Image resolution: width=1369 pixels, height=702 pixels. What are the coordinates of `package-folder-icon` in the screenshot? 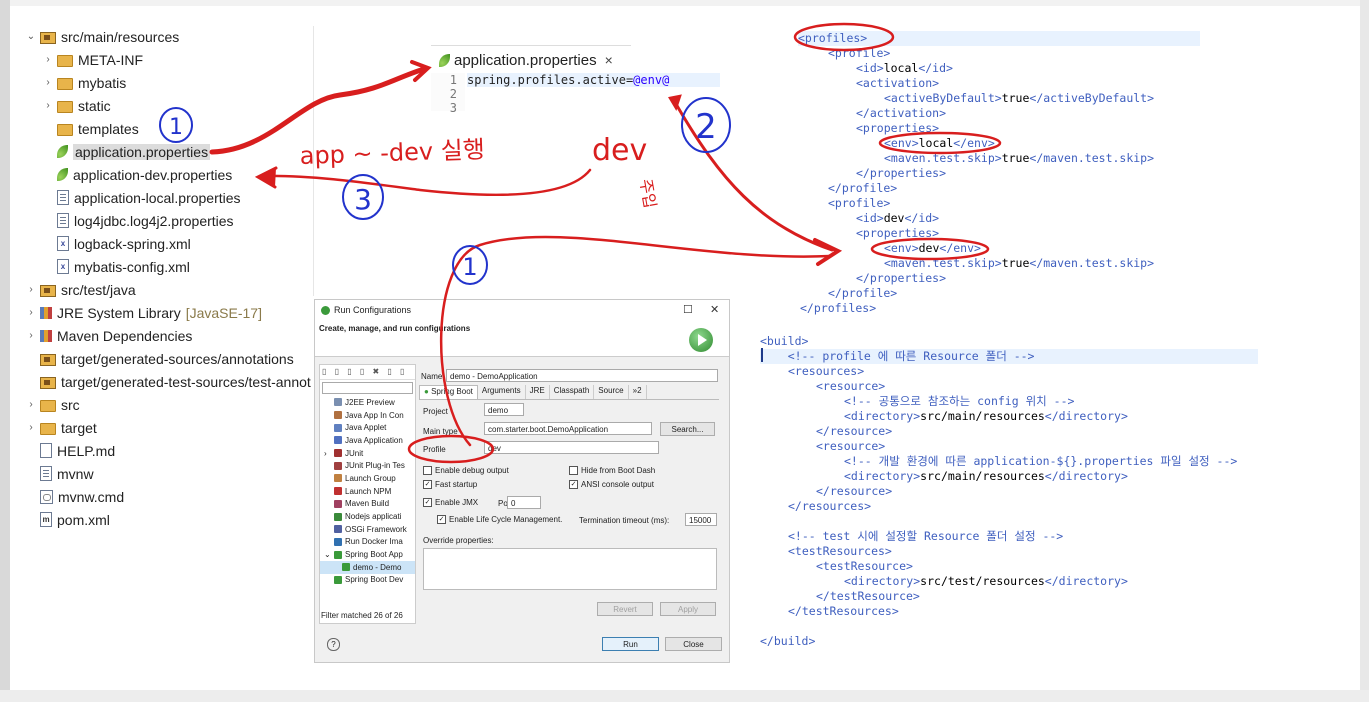 It's located at (48, 359).